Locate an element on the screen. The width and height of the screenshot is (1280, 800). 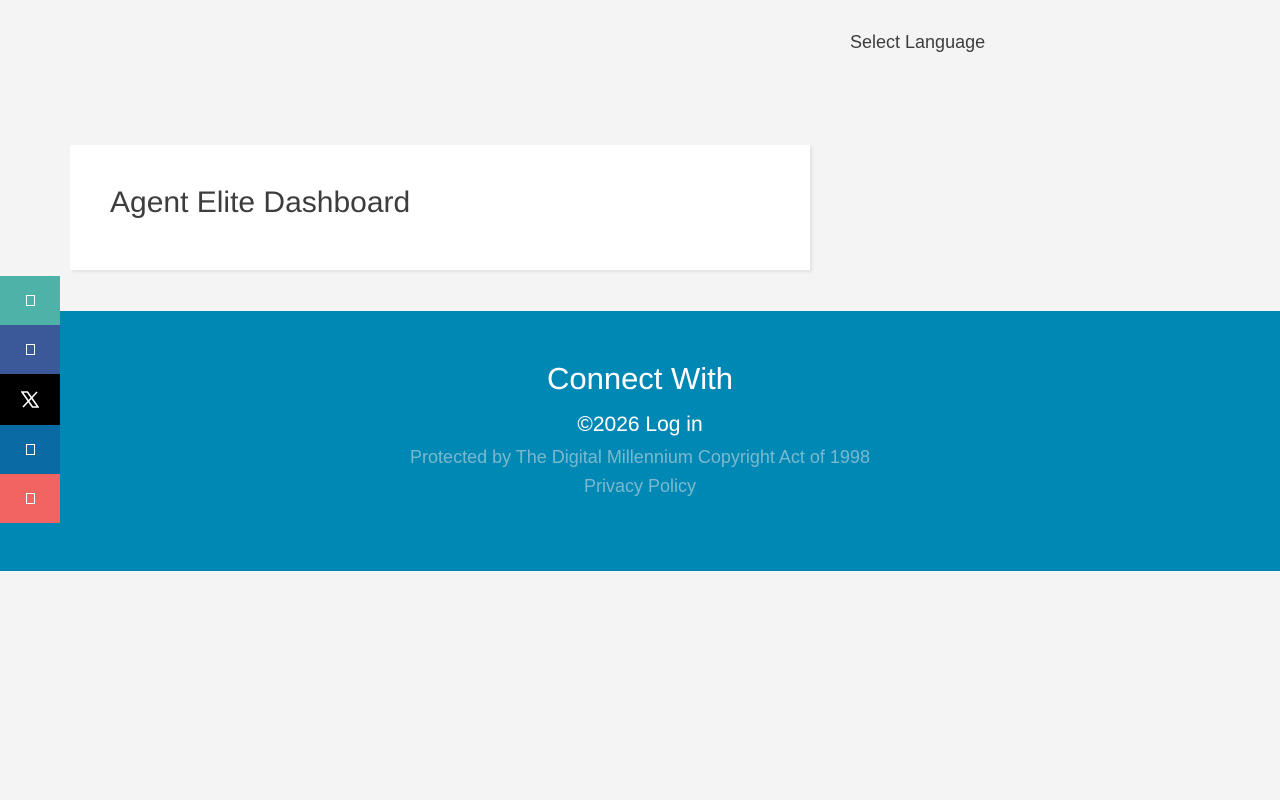
social-share-bar is located at coordinates (30, 399).